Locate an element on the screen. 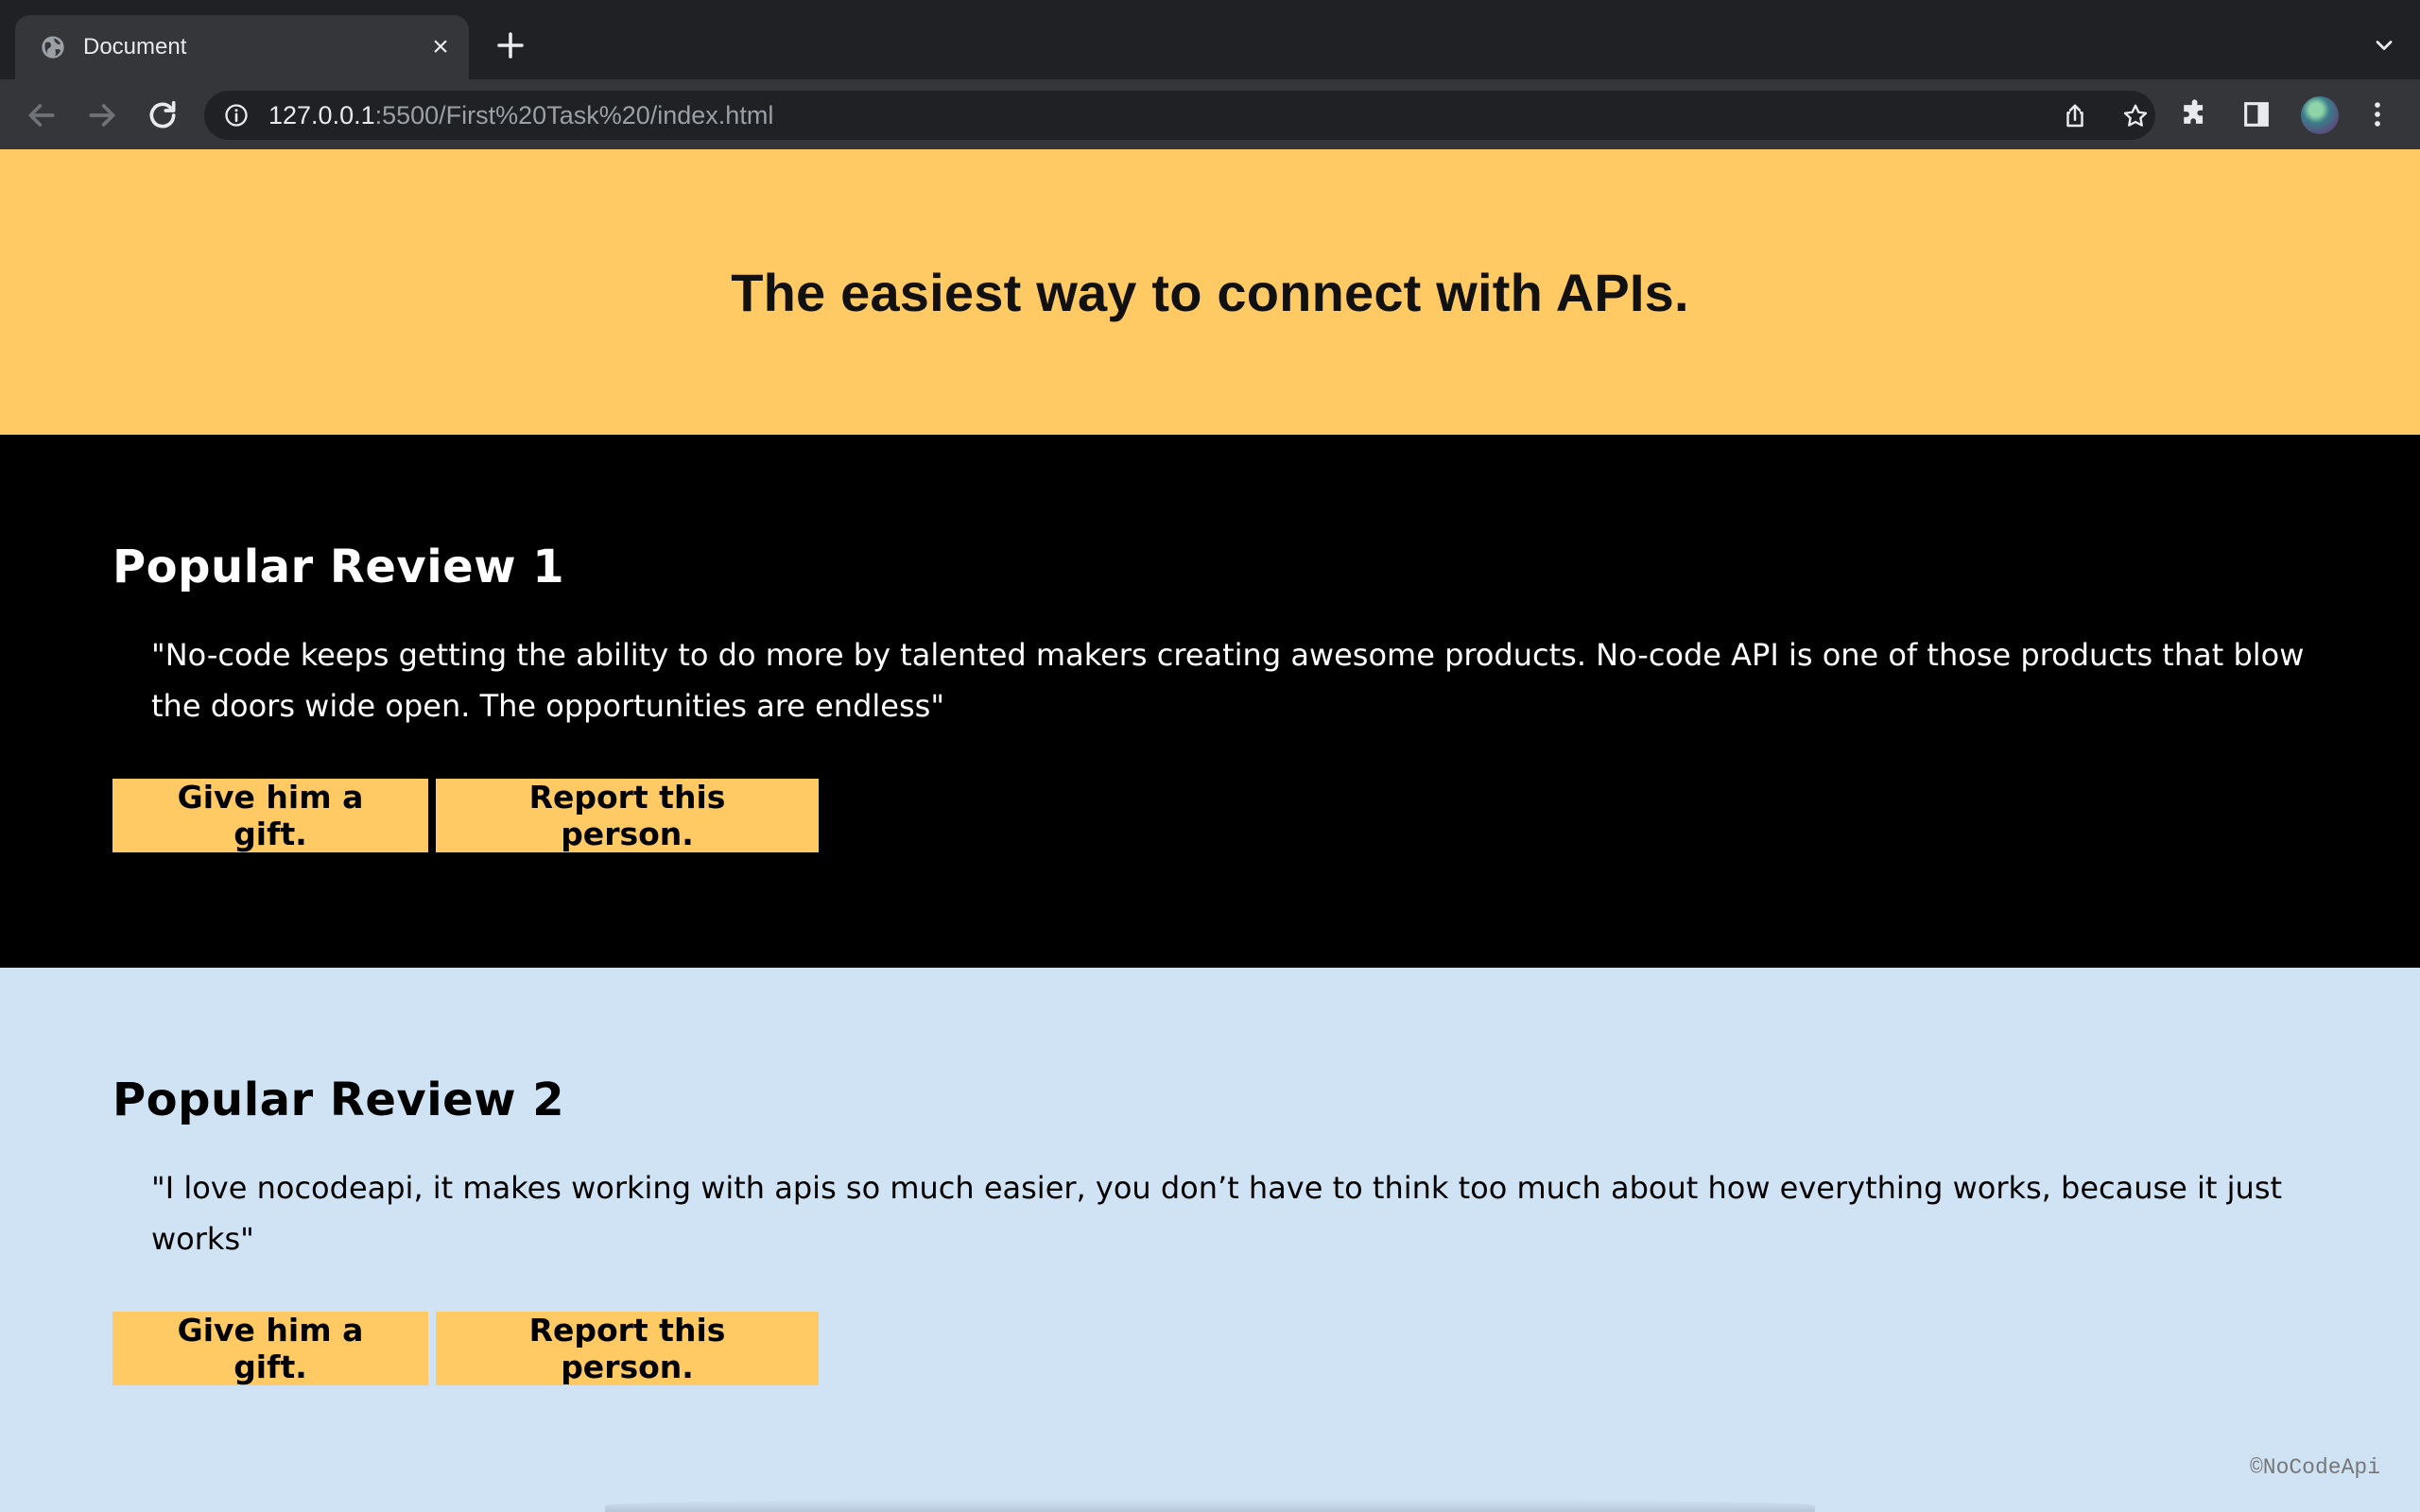  puzzle-icon is located at coordinates (2196, 114).